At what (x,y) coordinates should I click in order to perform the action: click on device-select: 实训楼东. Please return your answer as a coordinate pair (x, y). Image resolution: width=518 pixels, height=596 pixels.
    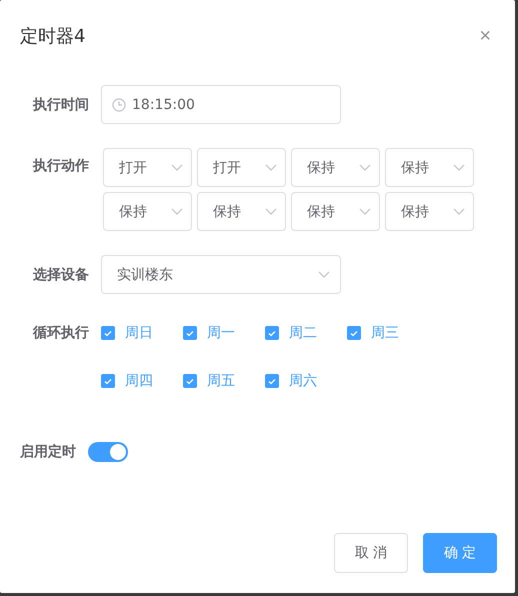
    Looking at the image, I should click on (221, 274).